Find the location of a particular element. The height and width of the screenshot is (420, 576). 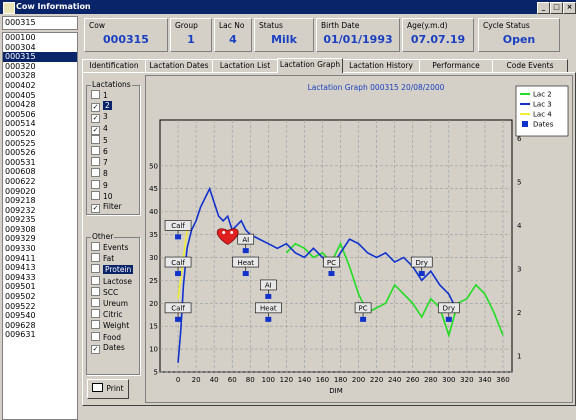

tab-lactation-graph: Lactation Graph is located at coordinates (310, 65).